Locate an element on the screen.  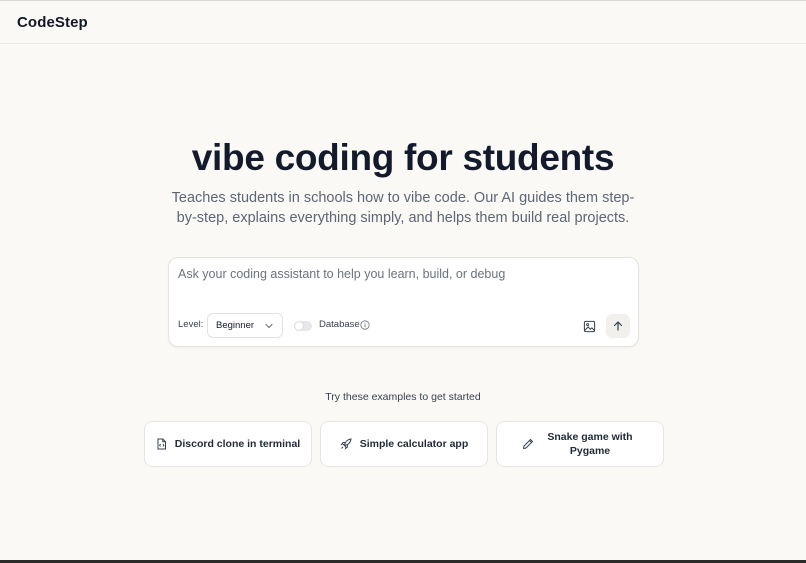
send-button is located at coordinates (618, 326).